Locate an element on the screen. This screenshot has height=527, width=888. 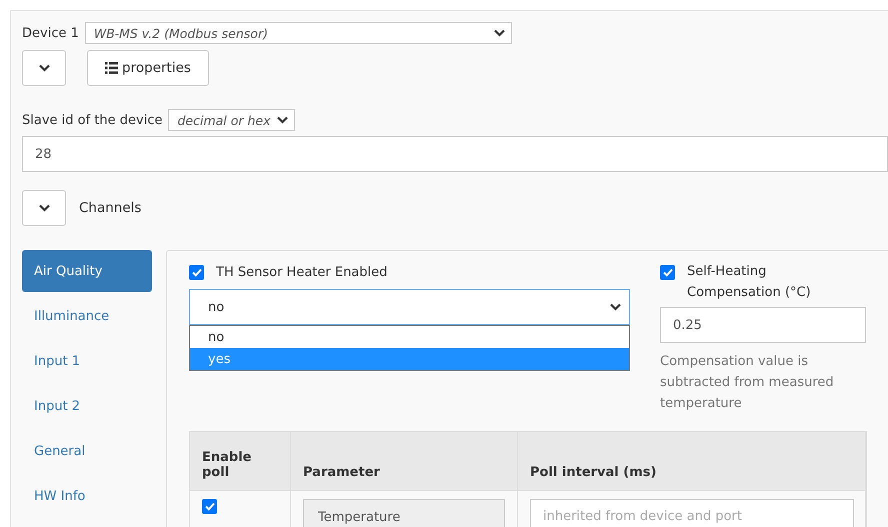
channels-label: Channels is located at coordinates (110, 208).